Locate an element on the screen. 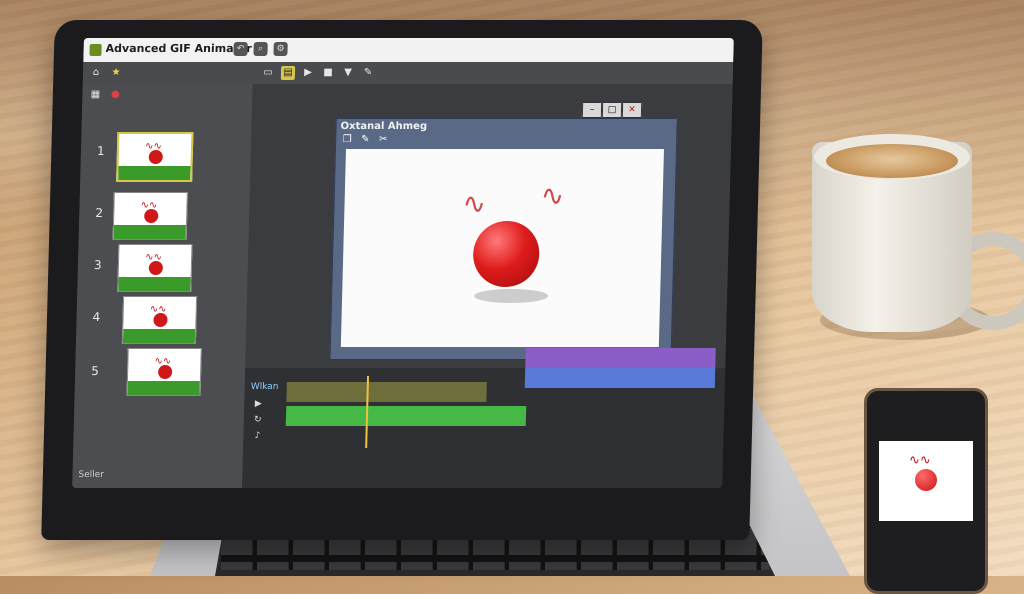 This screenshot has width=1024, height=594. cut-icon: ✂ is located at coordinates (383, 140).